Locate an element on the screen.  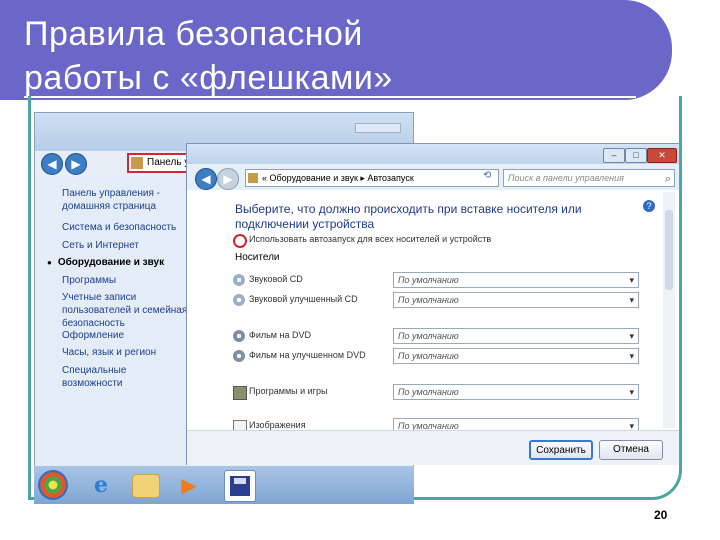
audio-cd-icon is located at coordinates (239, 280).